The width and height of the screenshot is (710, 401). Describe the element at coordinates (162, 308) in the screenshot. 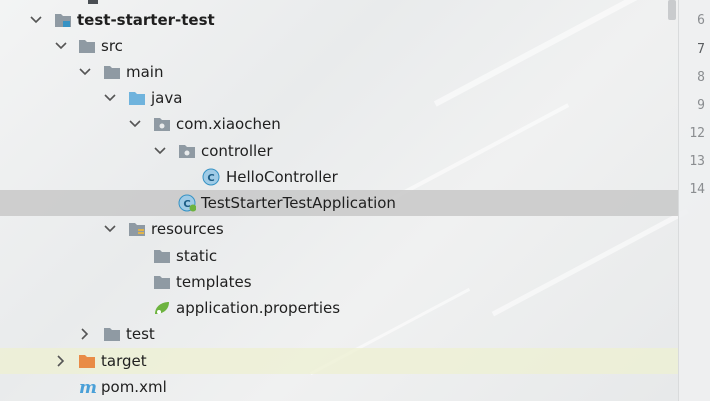

I see `spring-leaf-icon` at that location.